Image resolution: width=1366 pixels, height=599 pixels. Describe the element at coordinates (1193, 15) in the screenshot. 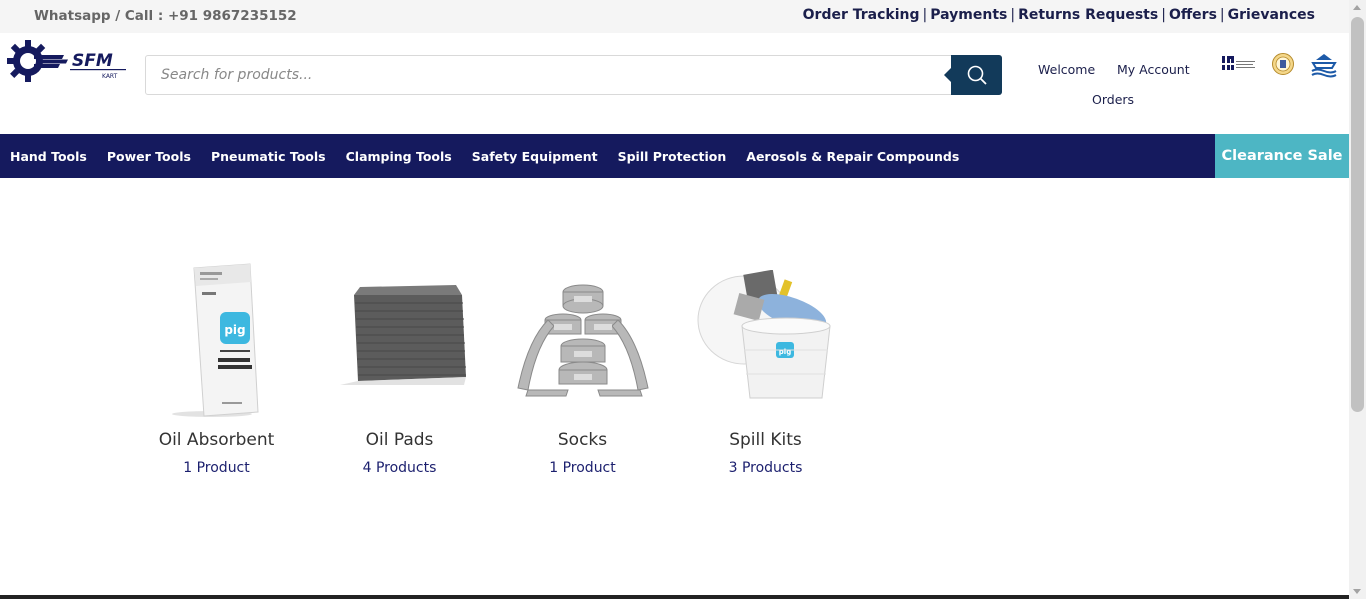

I see `offers-link: Offers` at that location.